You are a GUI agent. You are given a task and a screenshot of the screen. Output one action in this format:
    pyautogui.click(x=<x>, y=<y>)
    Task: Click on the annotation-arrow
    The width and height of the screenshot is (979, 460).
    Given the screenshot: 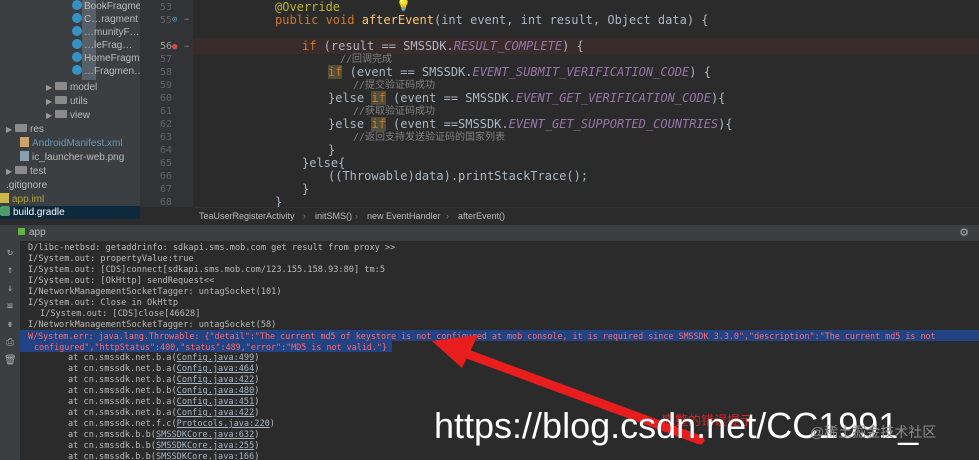 What is the action you would take?
    pyautogui.click(x=568, y=390)
    